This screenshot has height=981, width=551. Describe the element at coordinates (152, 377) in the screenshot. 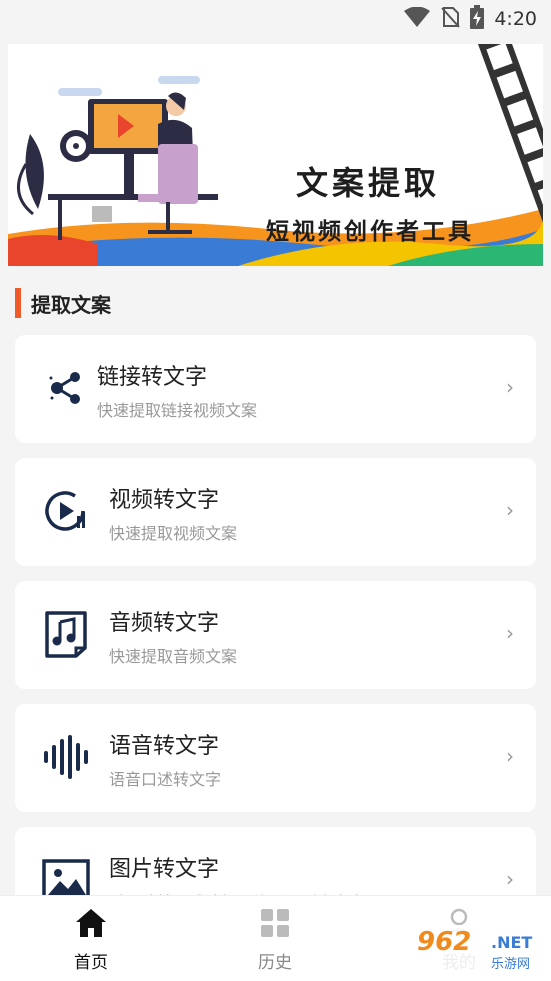

I see `item-title: 链接转文字` at that location.